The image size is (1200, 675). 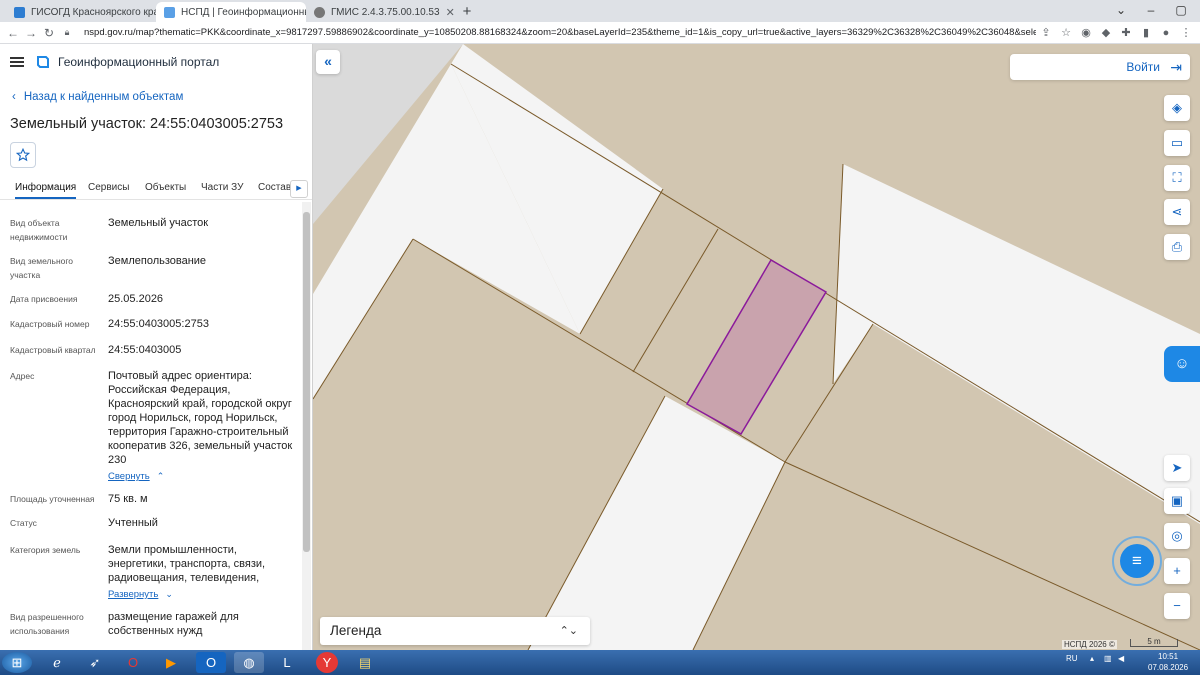 I want to click on tab-parts: Части ЗУ, so click(x=222, y=187).